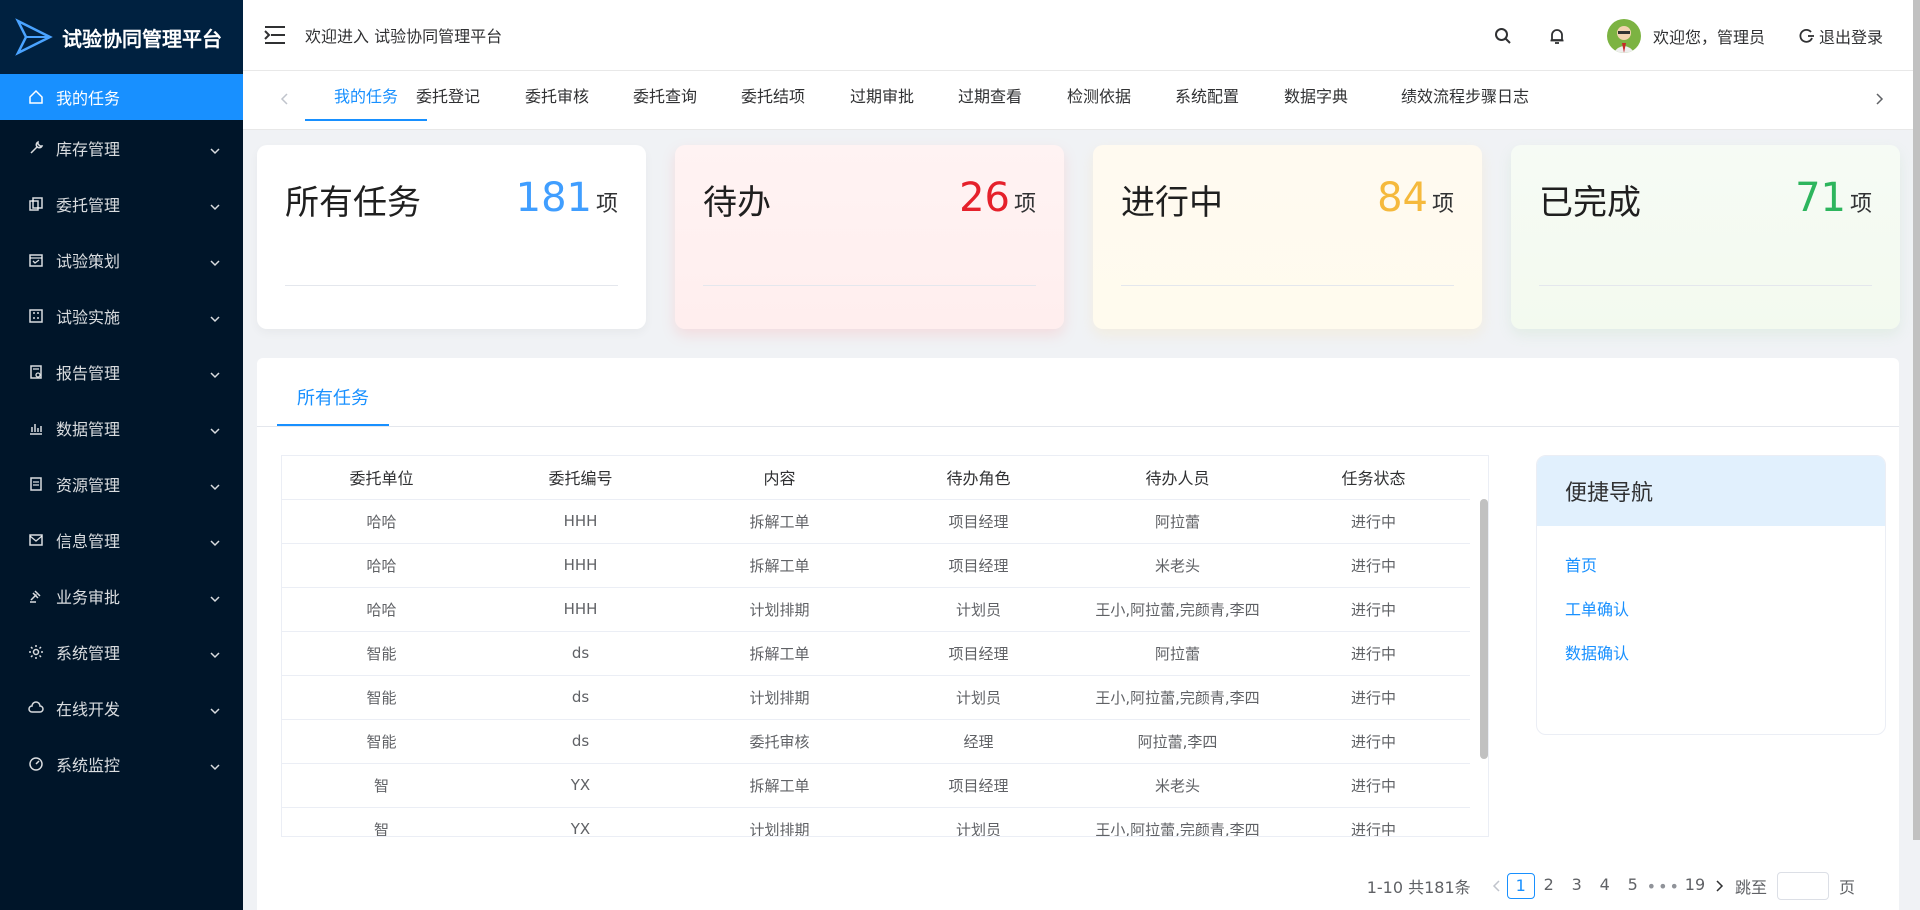 This screenshot has width=1920, height=910. Describe the element at coordinates (448, 96) in the screenshot. I see `tab-1: 委托登记` at that location.